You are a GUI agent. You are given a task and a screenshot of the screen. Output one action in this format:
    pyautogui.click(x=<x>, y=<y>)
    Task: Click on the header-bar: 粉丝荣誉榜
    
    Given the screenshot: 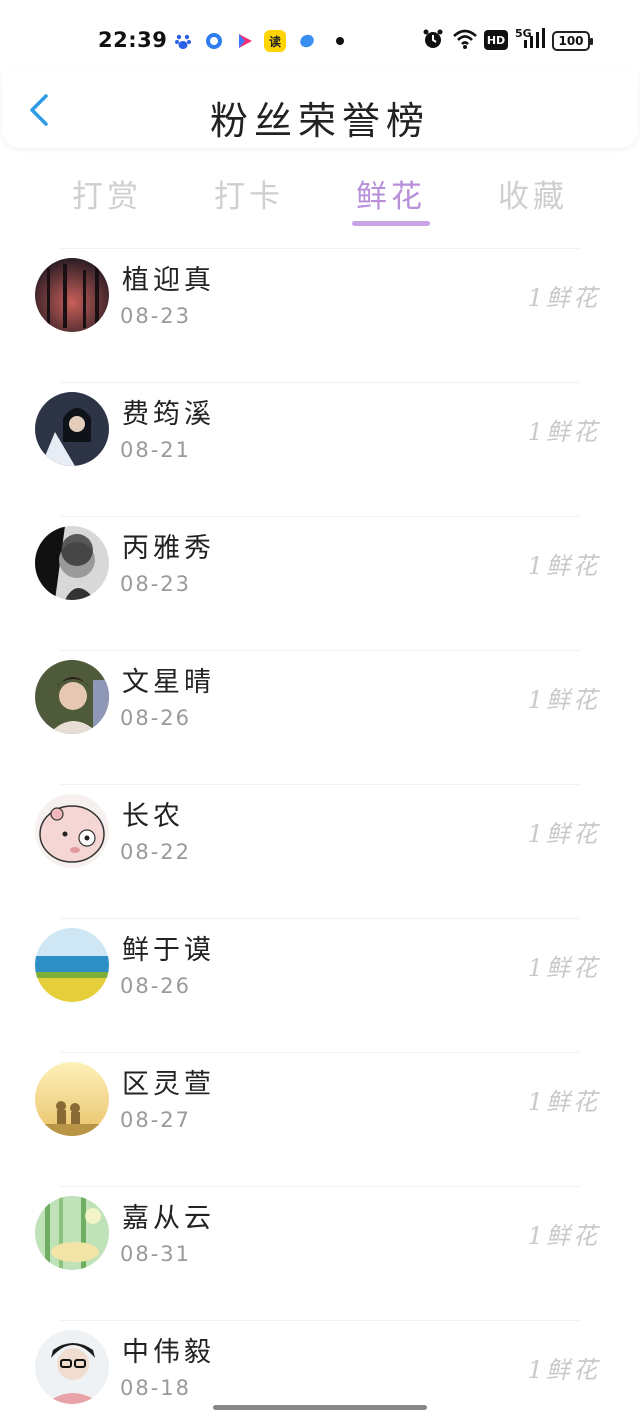 What is the action you would take?
    pyautogui.click(x=320, y=110)
    